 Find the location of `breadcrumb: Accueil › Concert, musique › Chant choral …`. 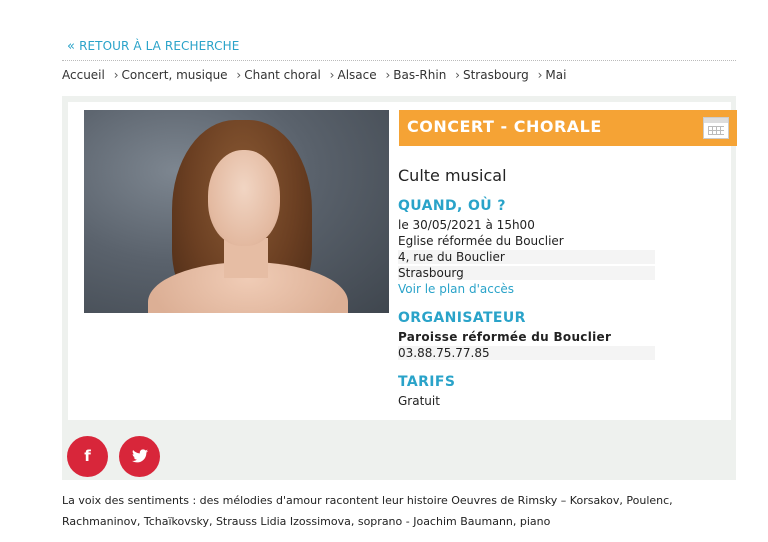

breadcrumb: Accueil › Concert, musique › Chant choral … is located at coordinates (314, 75).